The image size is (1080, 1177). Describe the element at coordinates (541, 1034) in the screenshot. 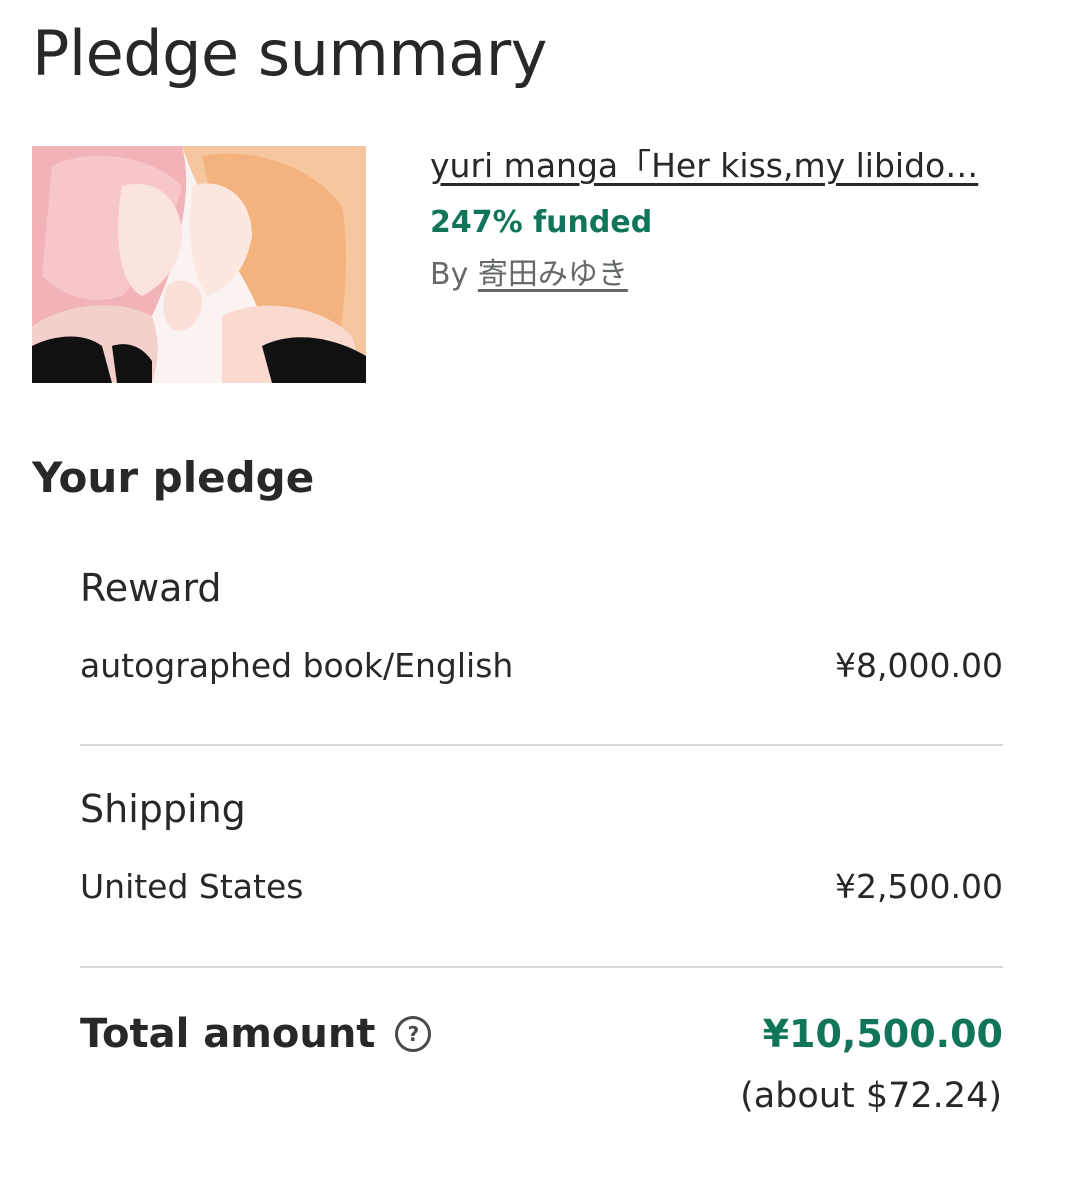

I see `total-row: Total amount ? ¥10,500.00` at that location.